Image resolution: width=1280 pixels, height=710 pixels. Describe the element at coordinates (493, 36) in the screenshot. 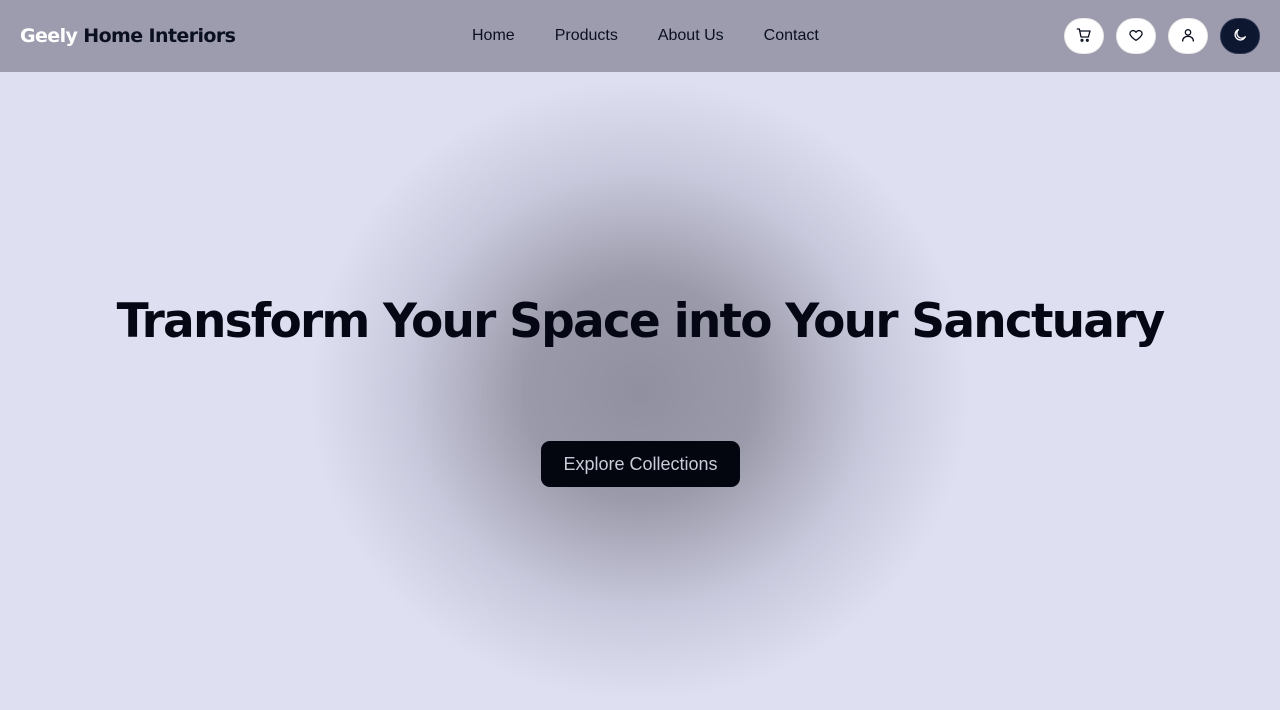

I see `nav-link-home: Home` at that location.